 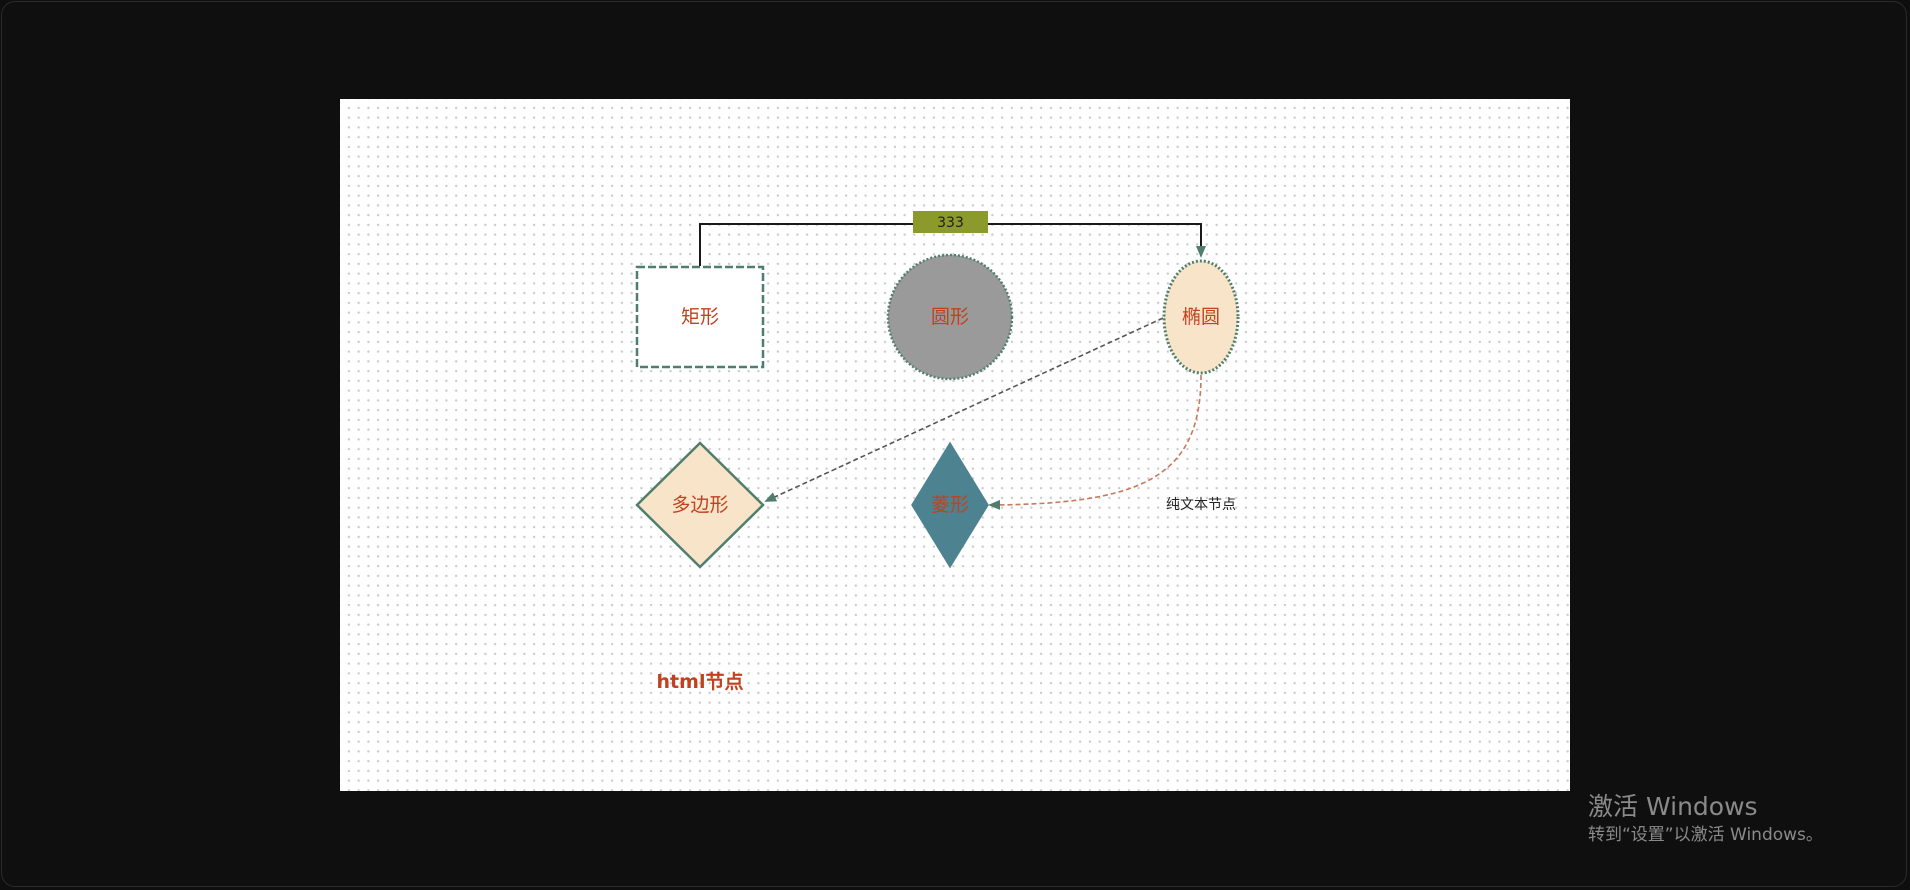 I want to click on node-rectangle-label: 矩形, so click(x=700, y=317).